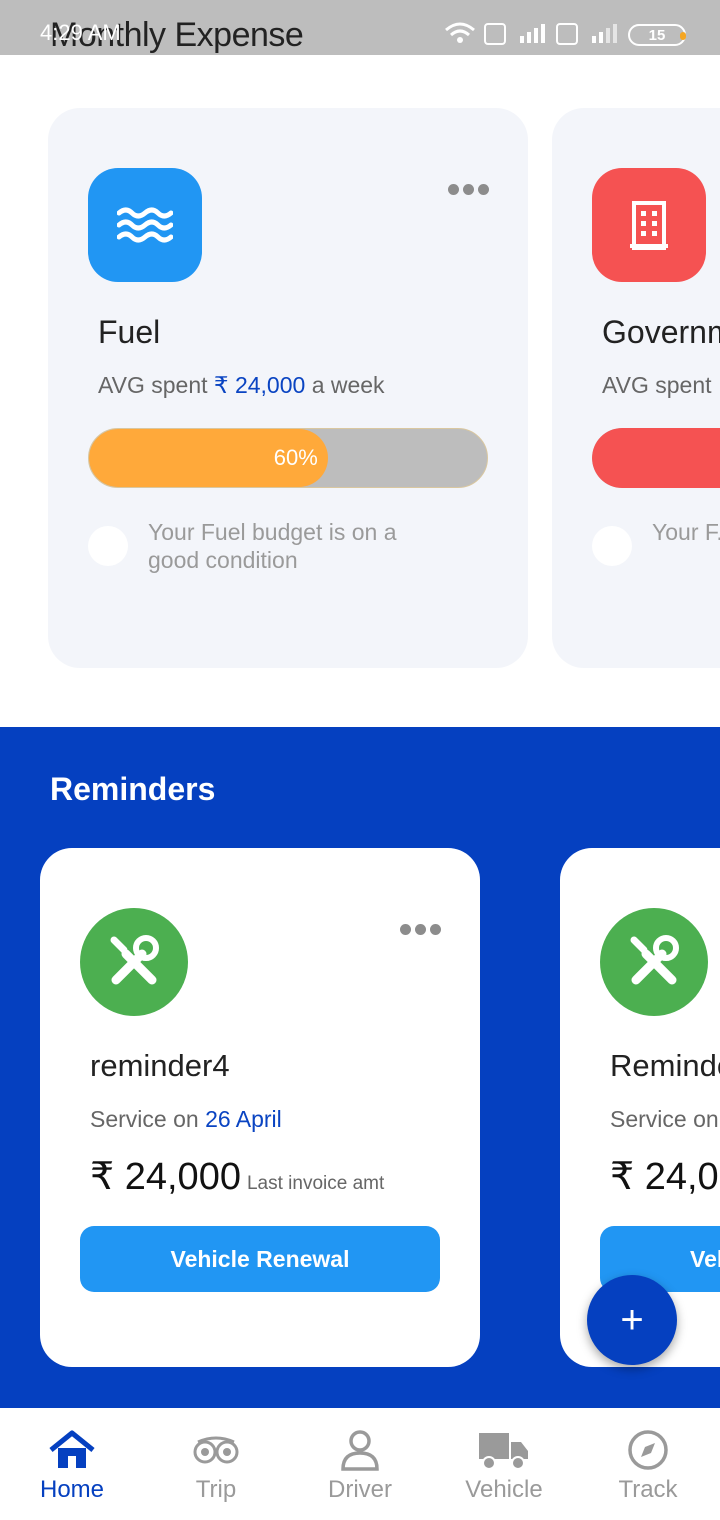 The height and width of the screenshot is (1520, 720). I want to click on nav-label: Vehicle, so click(504, 1489).